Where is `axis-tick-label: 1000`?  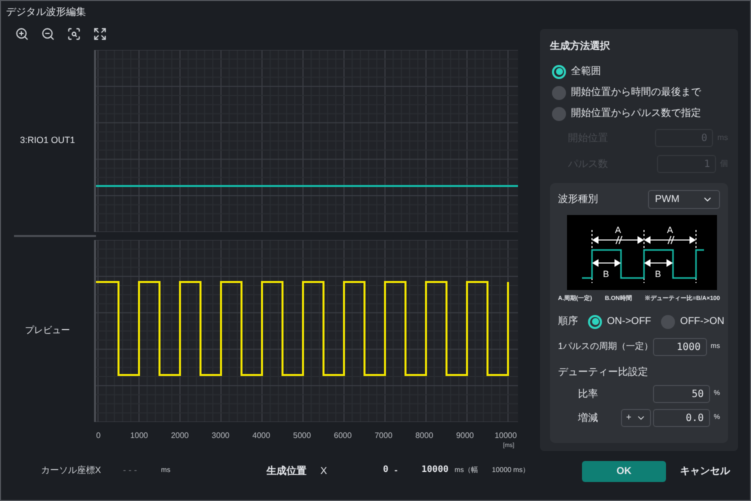
axis-tick-label: 1000 is located at coordinates (139, 436).